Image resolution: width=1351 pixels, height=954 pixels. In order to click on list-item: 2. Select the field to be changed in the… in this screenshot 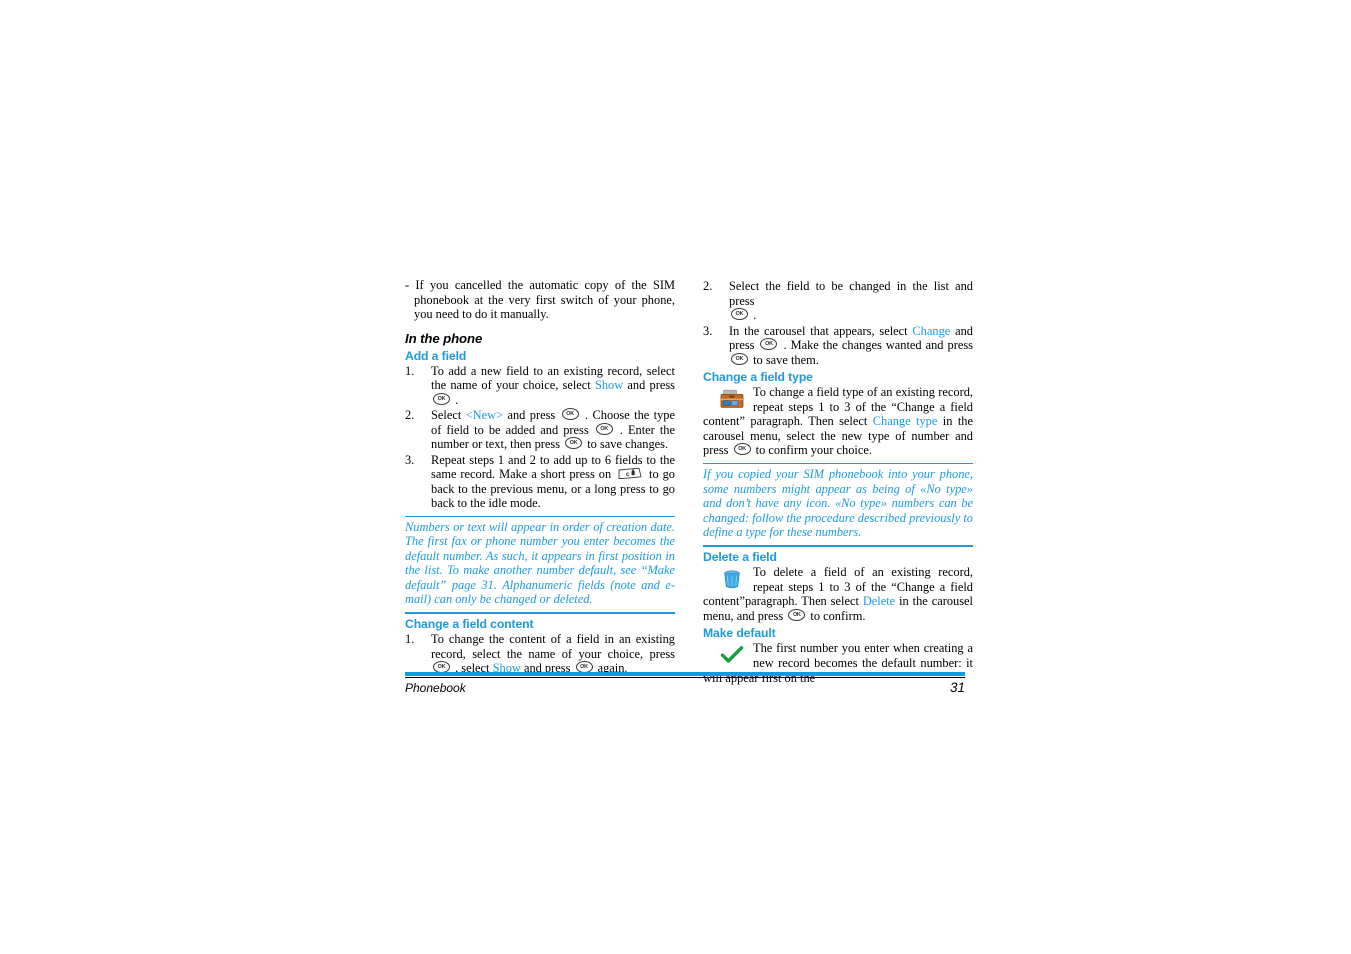, I will do `click(838, 301)`.